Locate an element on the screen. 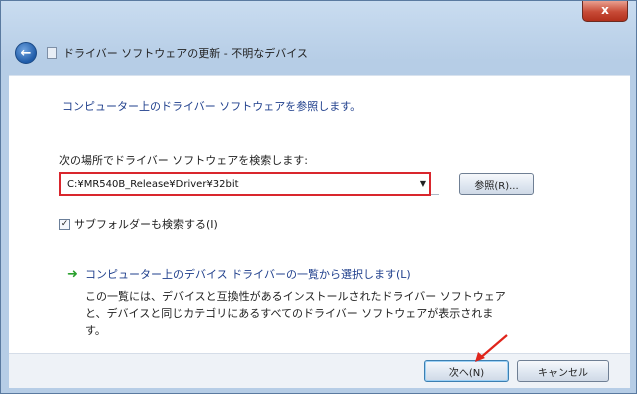 The height and width of the screenshot is (394, 637). include-subfolders-label: サブフォルダーも検索する(I) is located at coordinates (146, 224).